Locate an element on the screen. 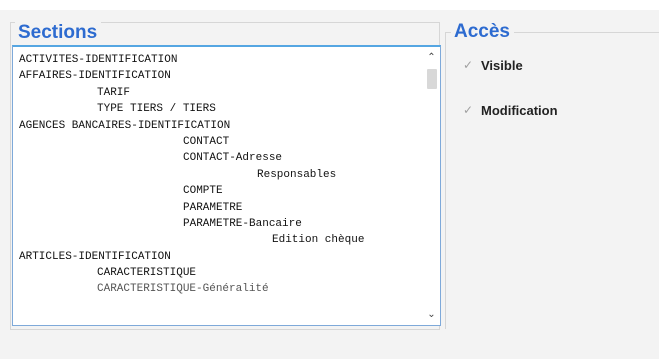 The height and width of the screenshot is (359, 659). section-list-item: CARACTERISTIQUE is located at coordinates (218, 273).